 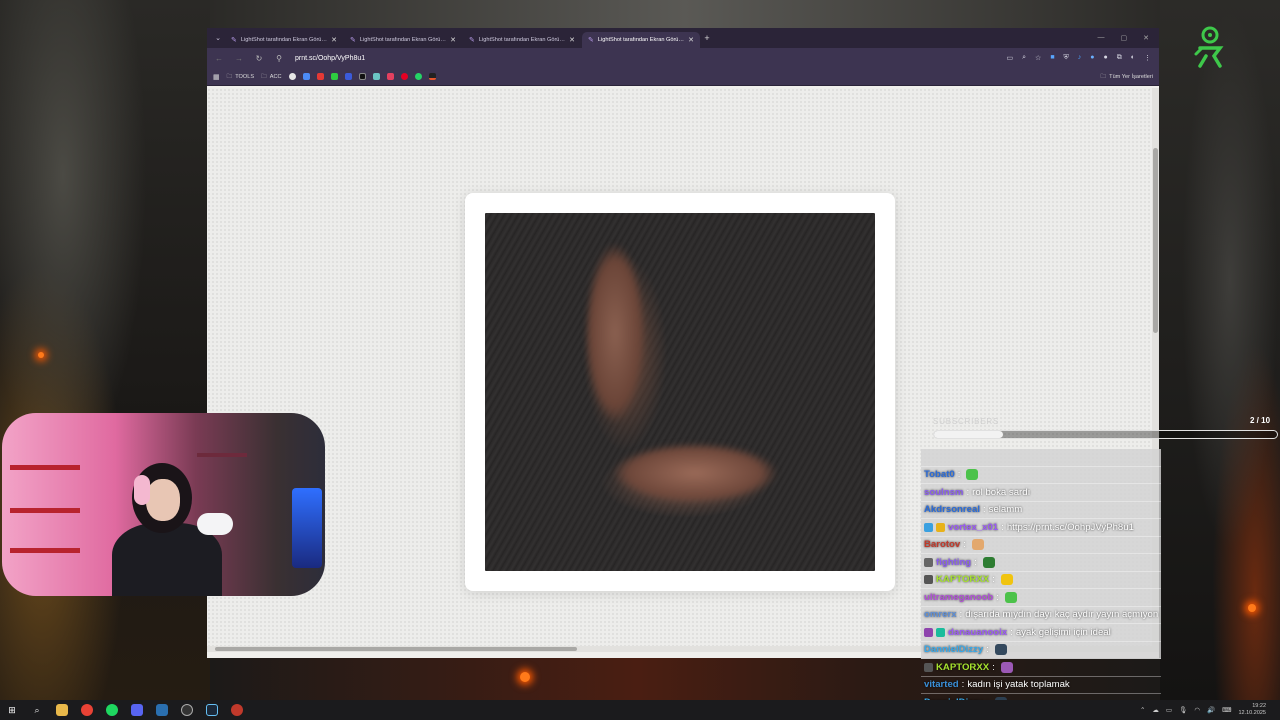 What do you see at coordinates (1124, 38) in the screenshot?
I see `maximize-icon: ▢` at bounding box center [1124, 38].